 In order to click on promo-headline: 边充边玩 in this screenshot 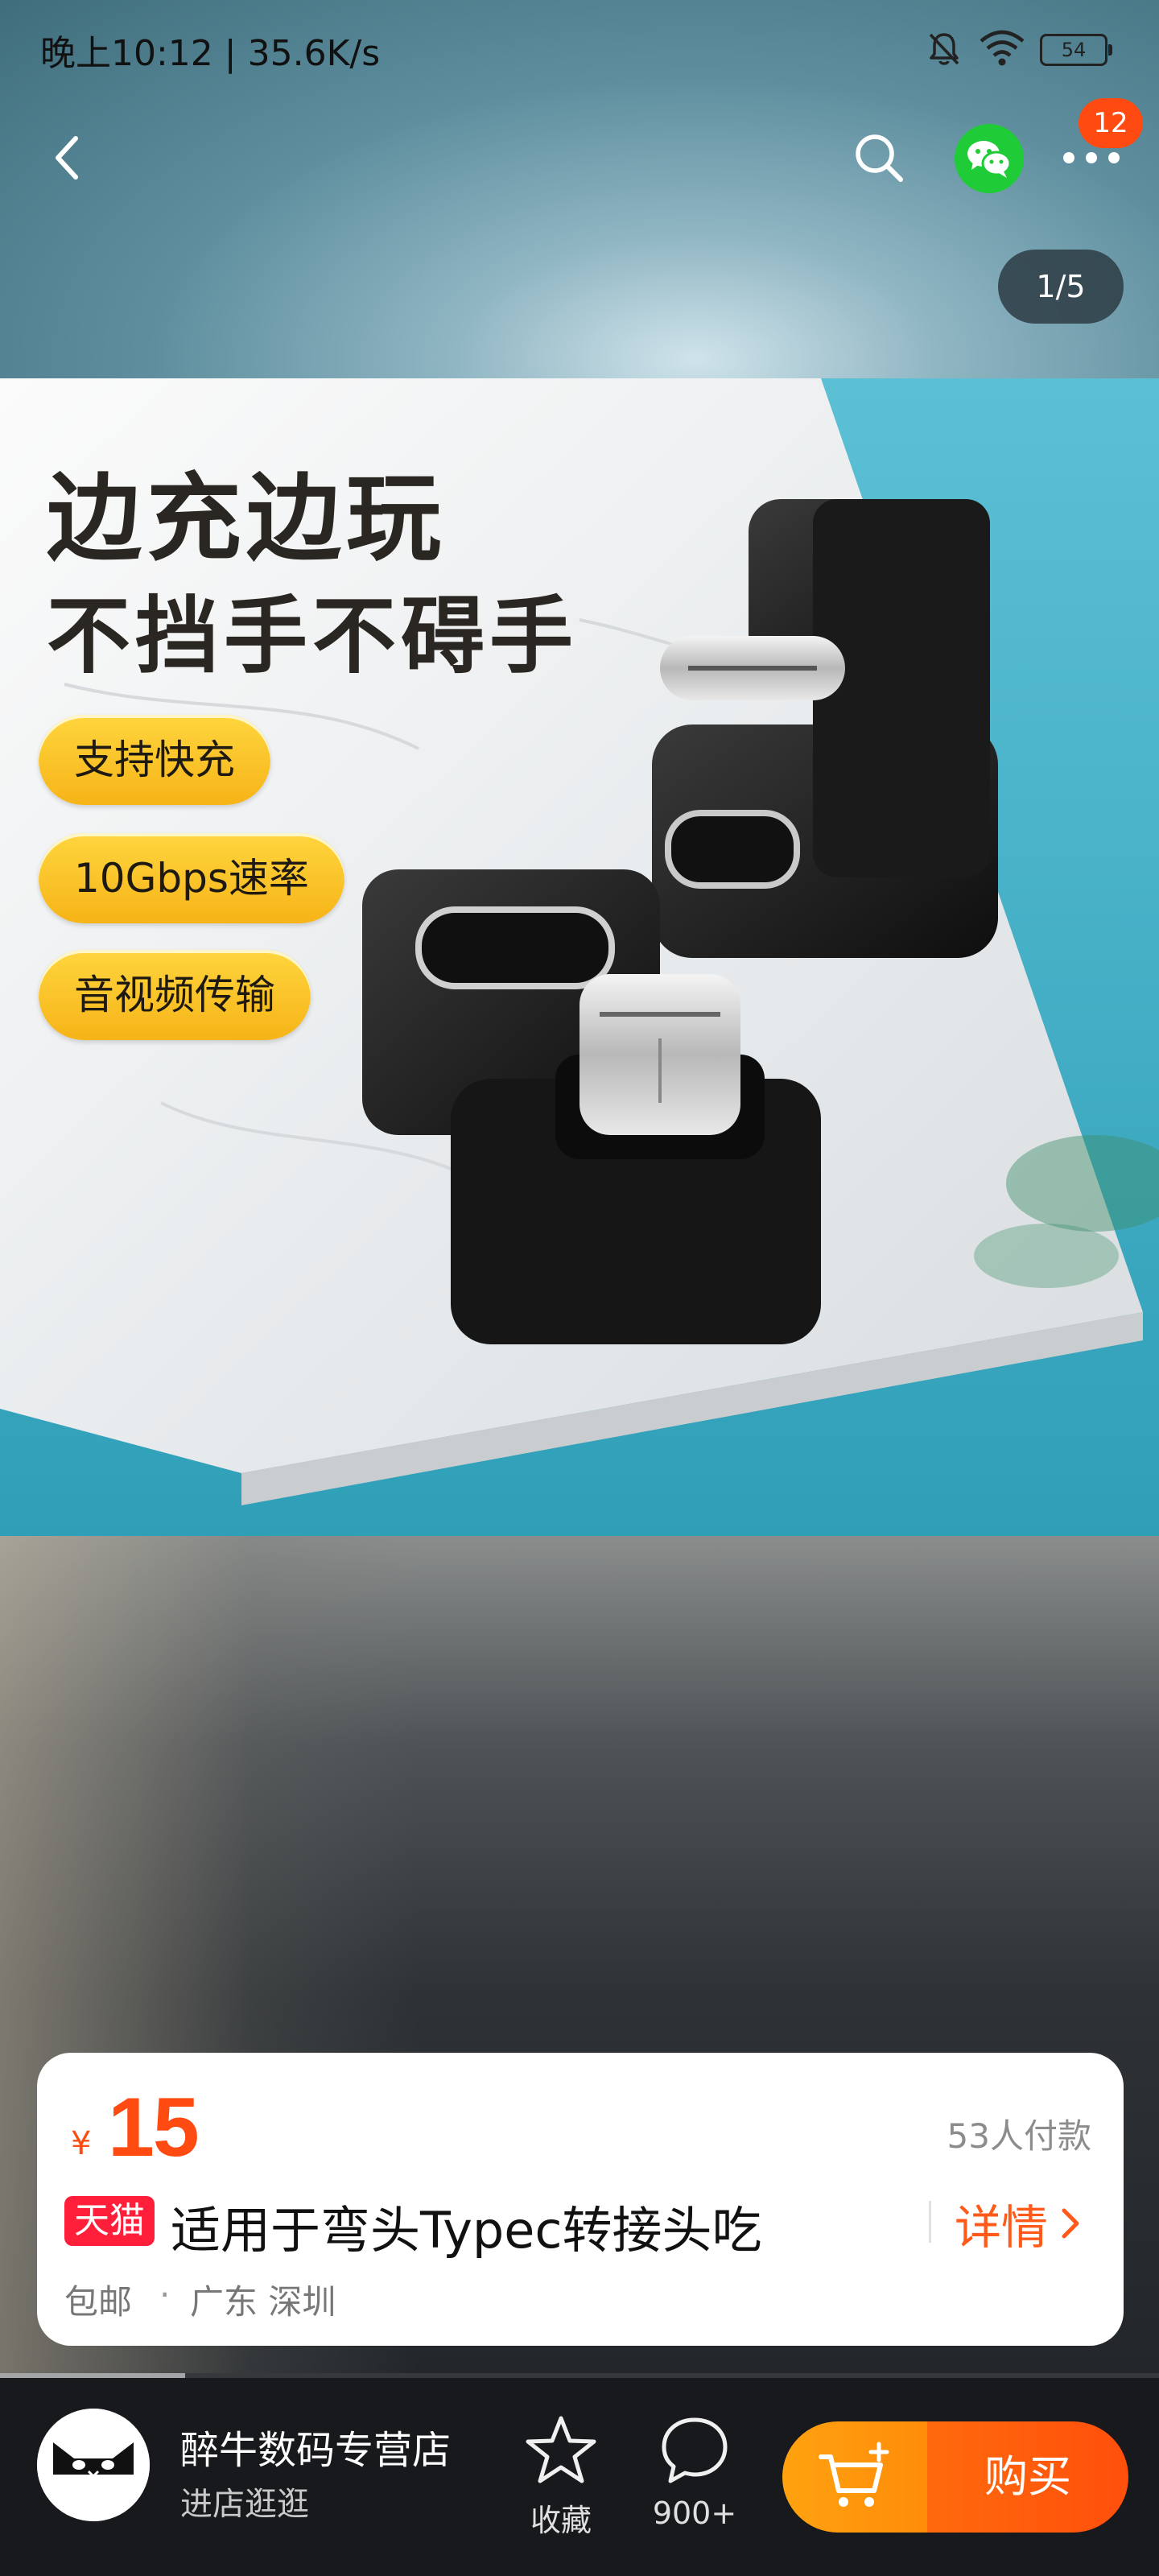, I will do `click(247, 518)`.